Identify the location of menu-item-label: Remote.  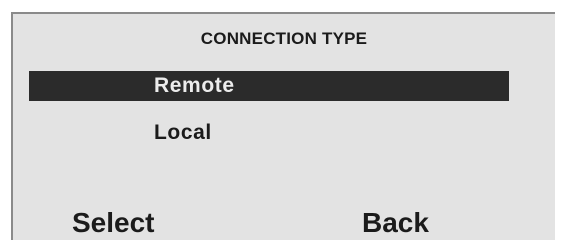
(194, 85).